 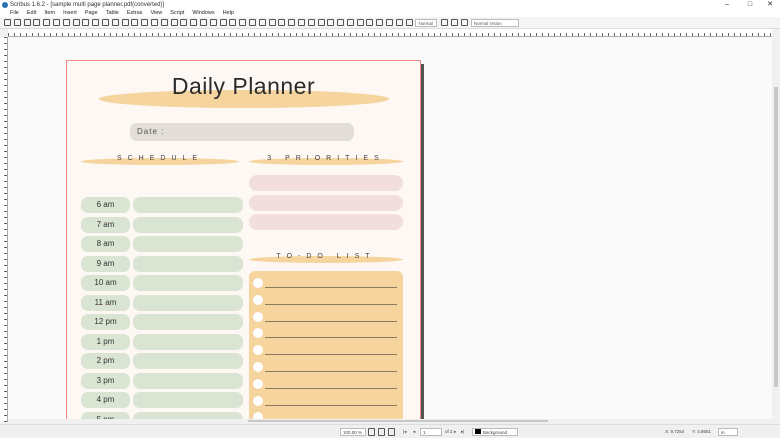 I want to click on bezier-icon, so click(x=223, y=22).